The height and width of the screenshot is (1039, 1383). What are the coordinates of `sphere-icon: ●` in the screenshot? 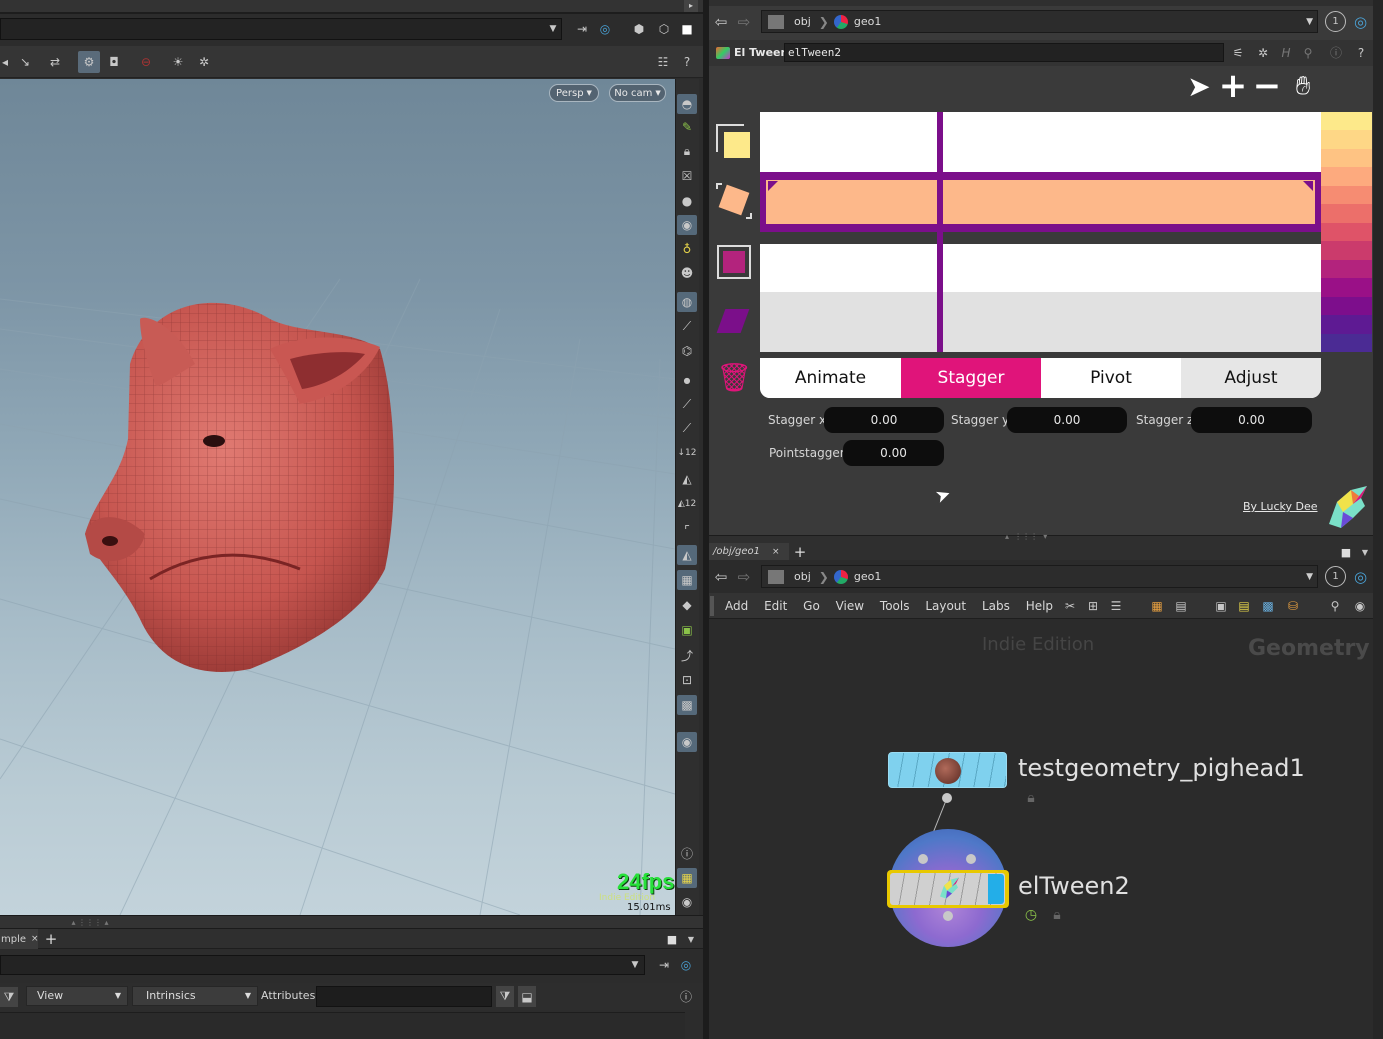 It's located at (687, 201).